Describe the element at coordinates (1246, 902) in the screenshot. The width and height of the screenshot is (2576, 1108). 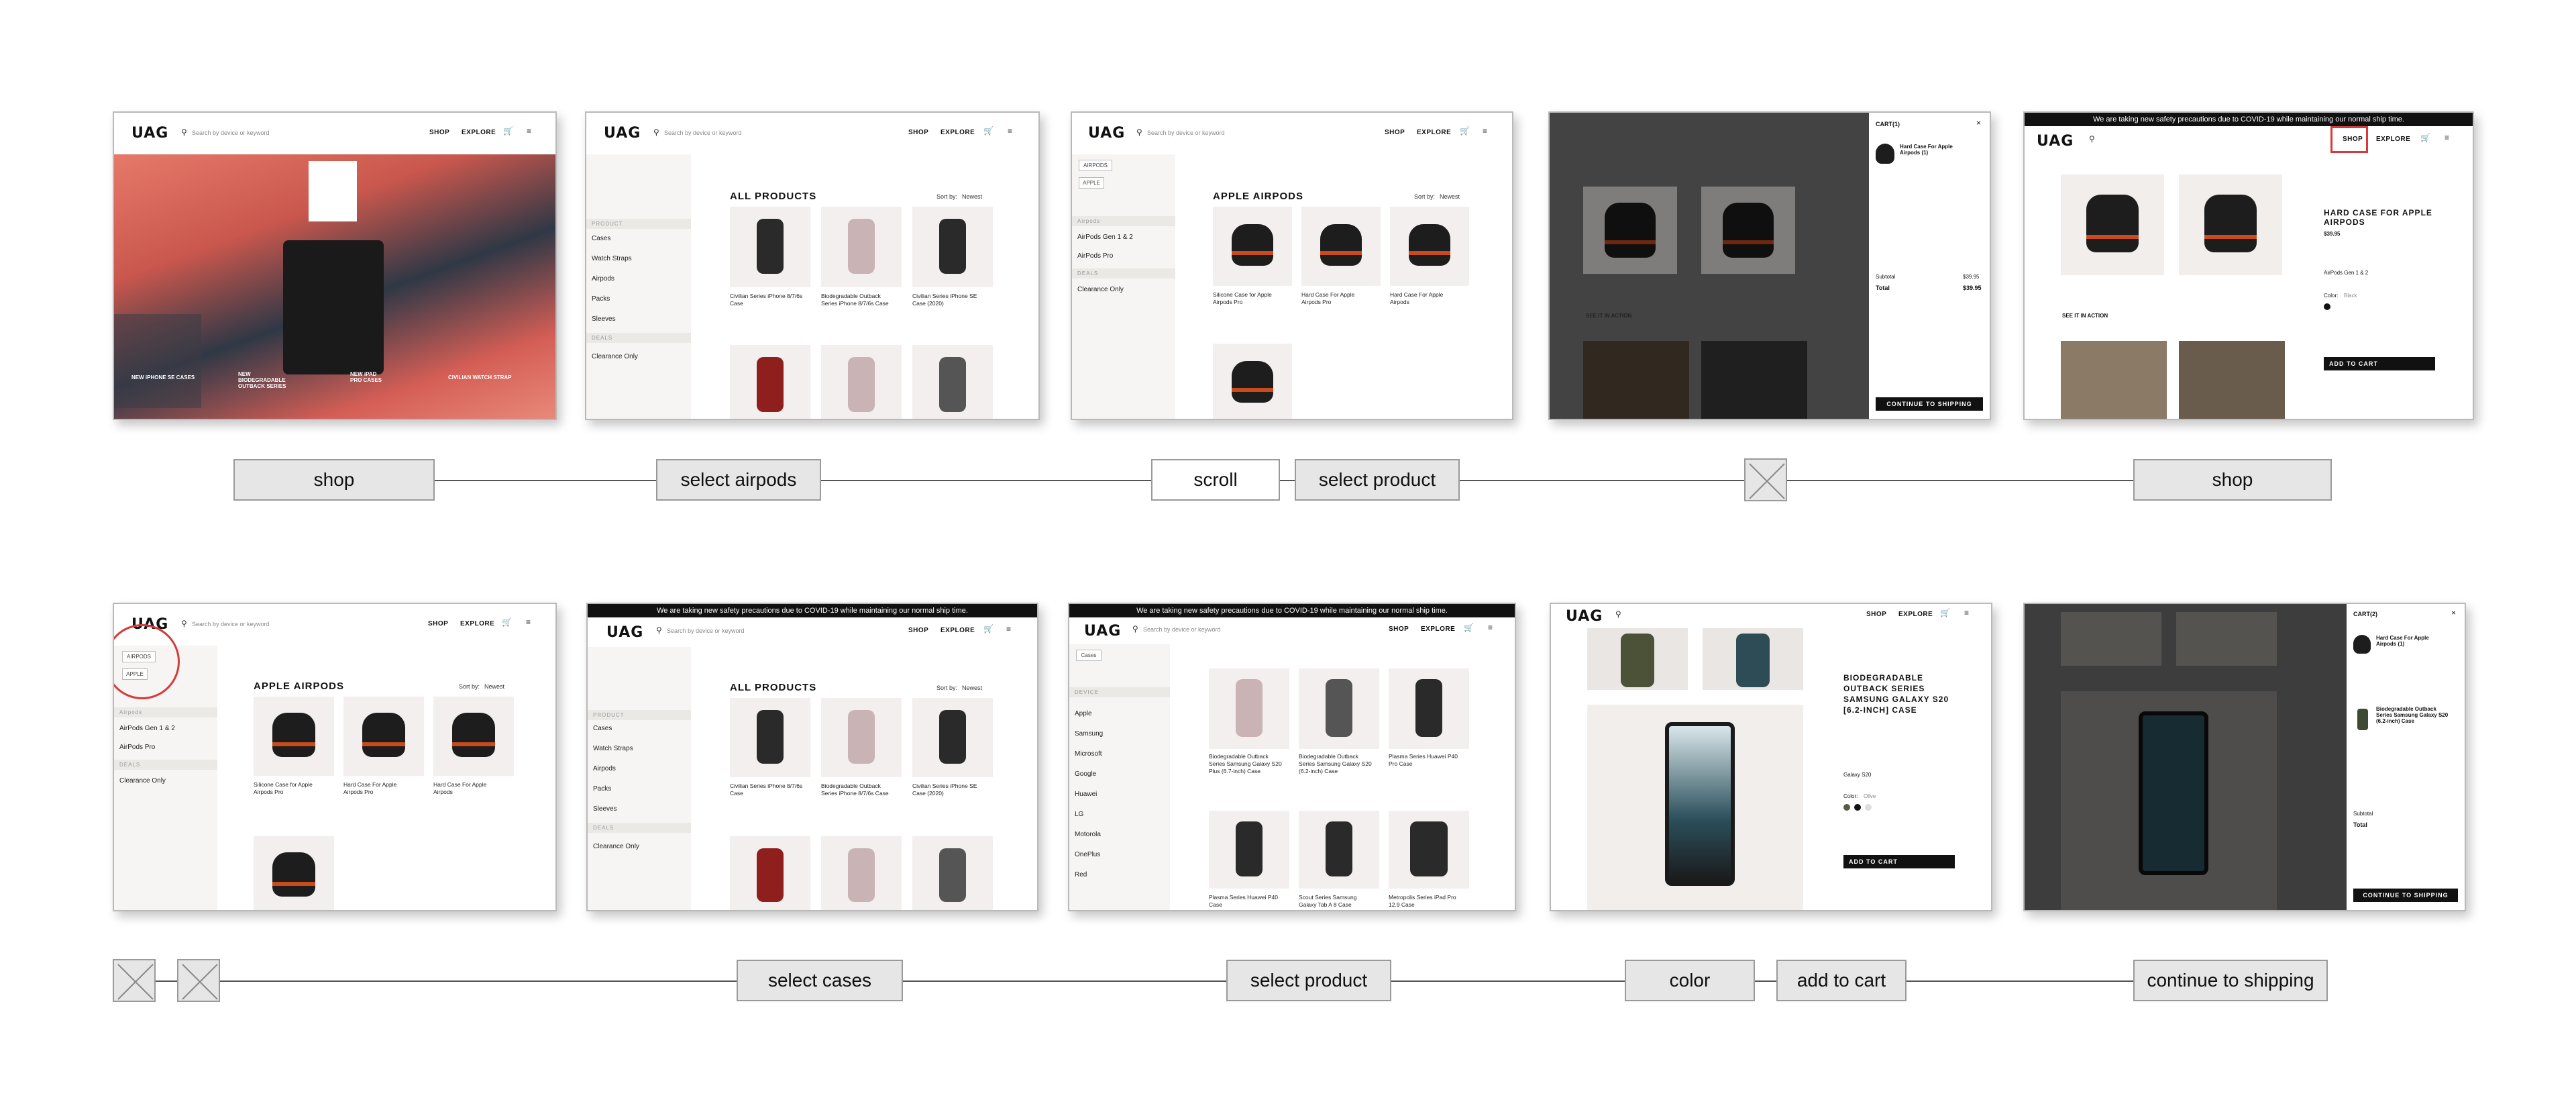
I see `product-name: Plasma Series Huawei P40 Case` at that location.